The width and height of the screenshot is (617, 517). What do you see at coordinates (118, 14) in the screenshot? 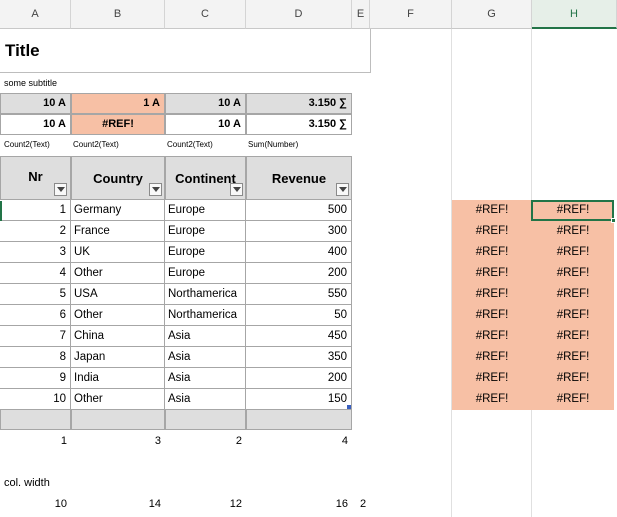
I see `column-header-b: B` at bounding box center [118, 14].